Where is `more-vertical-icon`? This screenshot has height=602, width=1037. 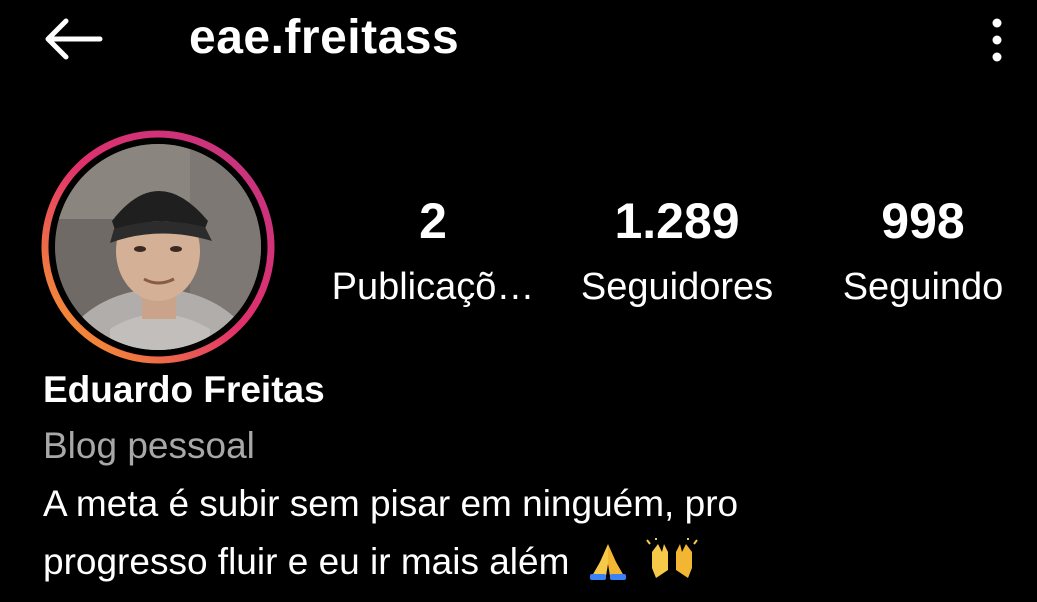
more-vertical-icon is located at coordinates (997, 40).